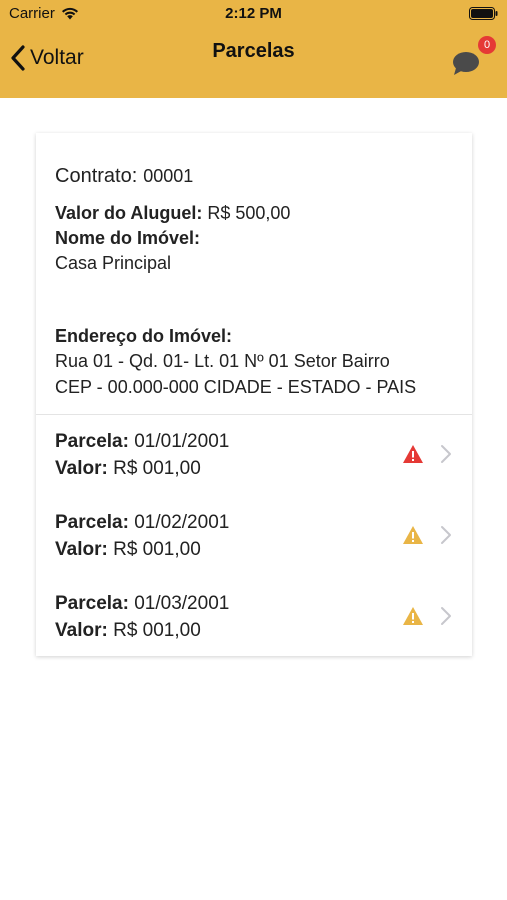 The width and height of the screenshot is (507, 900). What do you see at coordinates (113, 263) in the screenshot?
I see `property-name: Casa Principal` at bounding box center [113, 263].